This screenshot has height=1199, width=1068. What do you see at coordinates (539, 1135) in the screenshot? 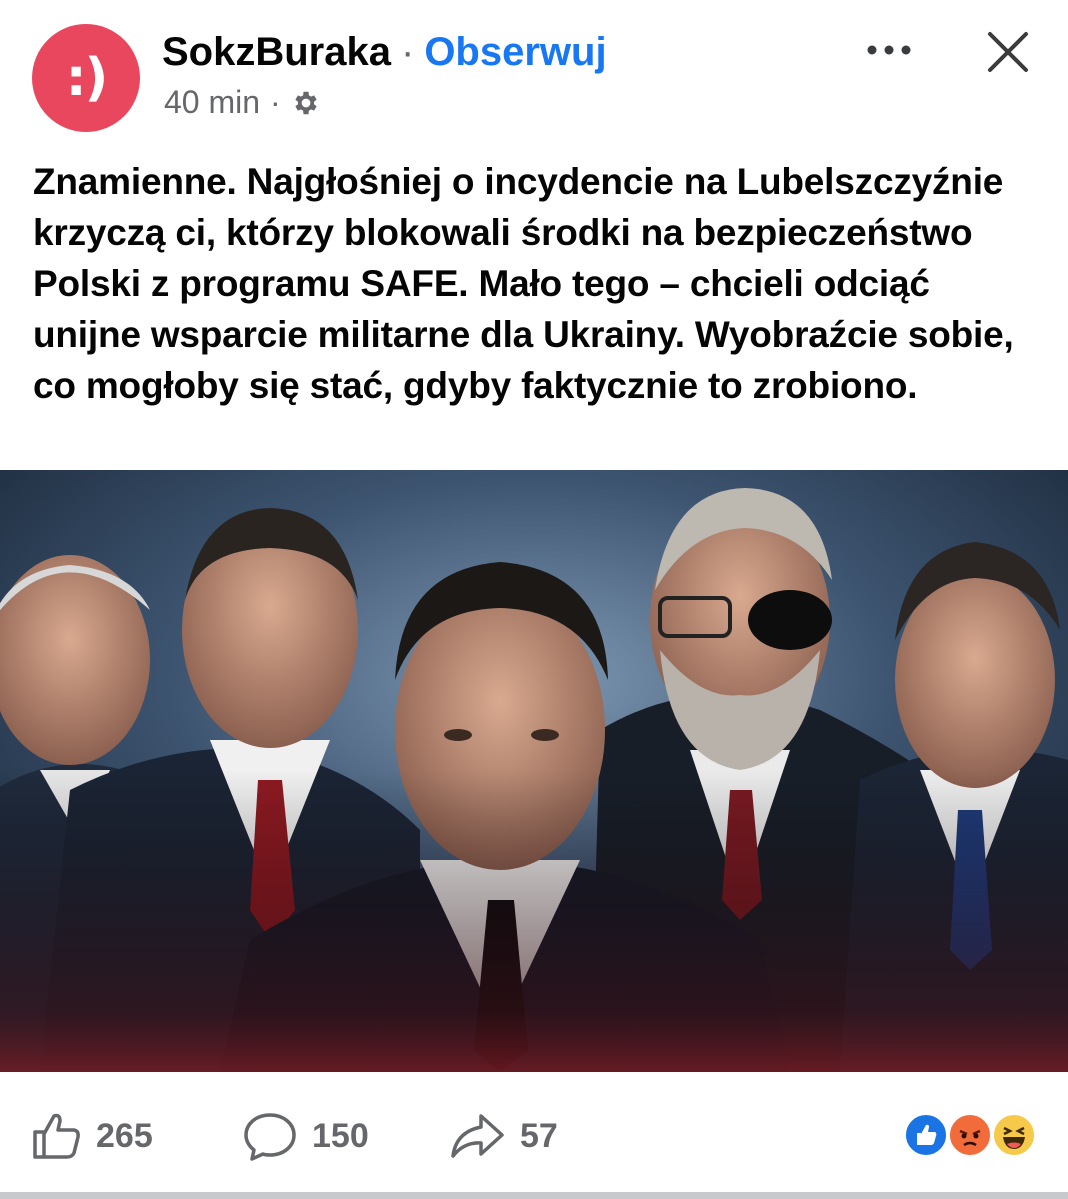
I see `share-count: 57` at bounding box center [539, 1135].